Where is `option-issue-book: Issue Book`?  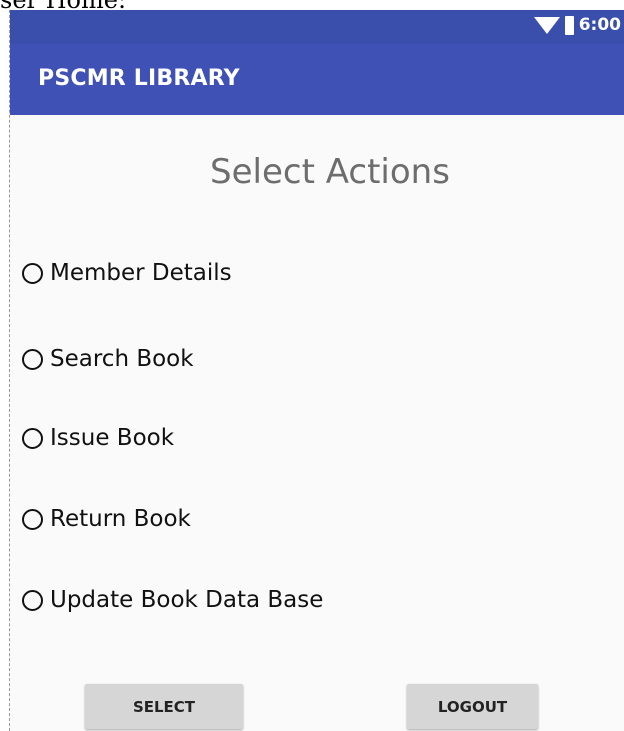
option-issue-book: Issue Book is located at coordinates (98, 438).